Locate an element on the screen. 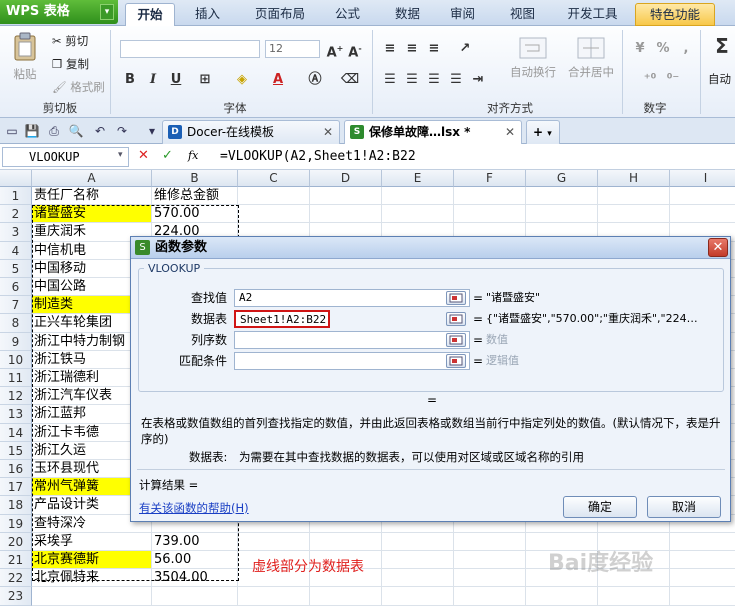 The width and height of the screenshot is (735, 606). cell-a: 北京赛德斯 is located at coordinates (92, 560).